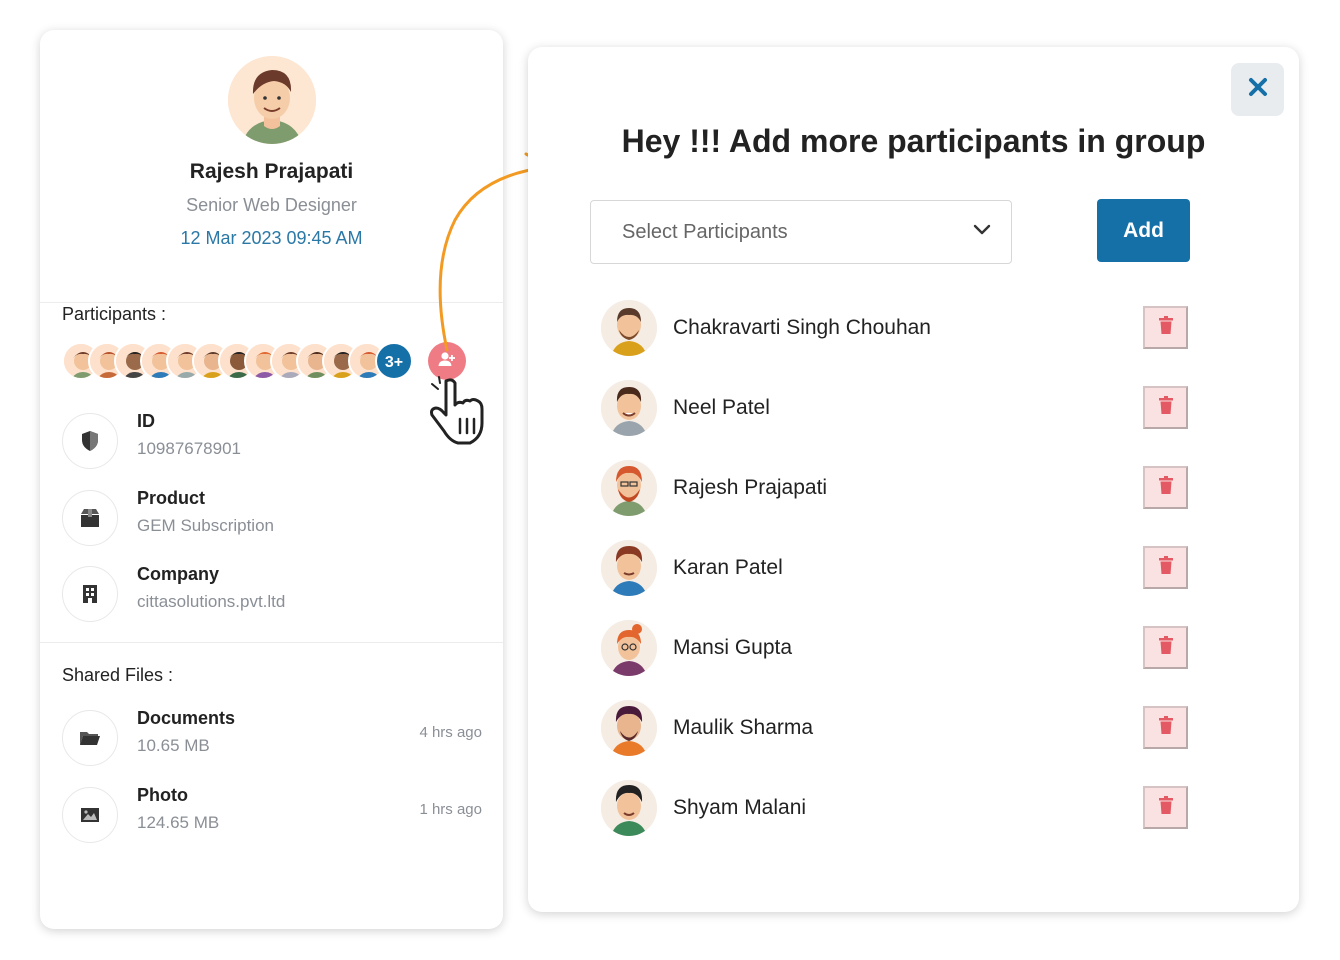 The height and width of the screenshot is (960, 1340). Describe the element at coordinates (114, 314) in the screenshot. I see `participants-title: Participants :` at that location.